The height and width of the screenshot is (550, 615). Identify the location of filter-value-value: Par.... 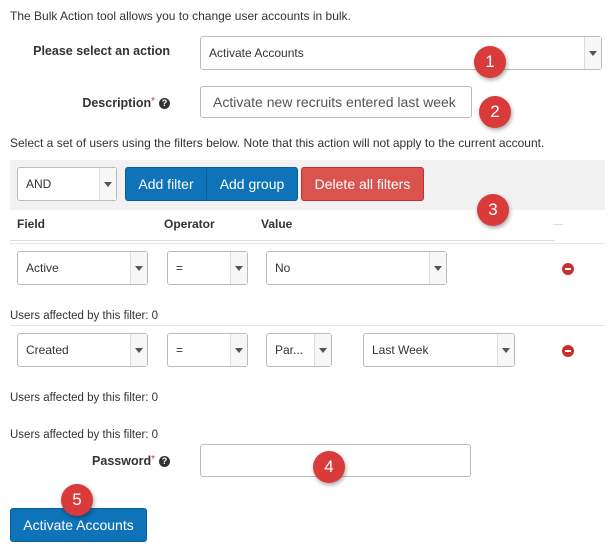
(289, 350).